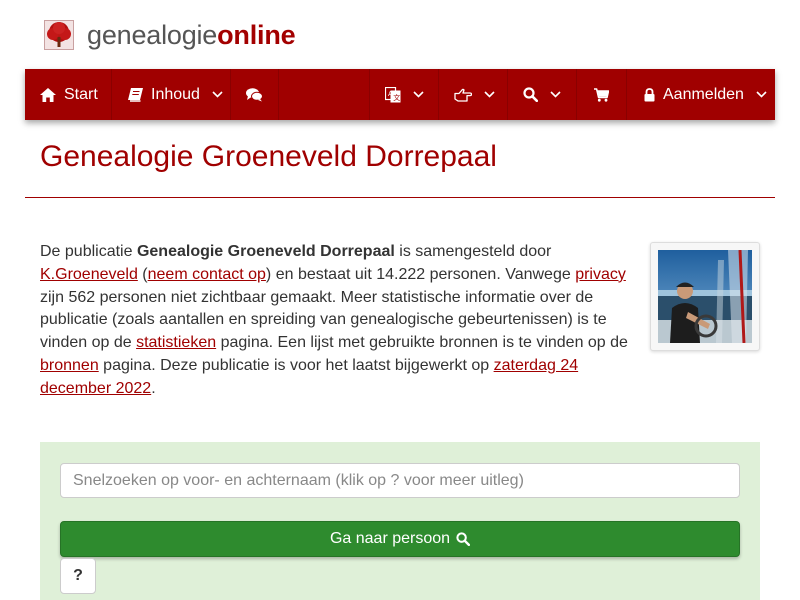 This screenshot has height=600, width=800. Describe the element at coordinates (600, 274) in the screenshot. I see `privacy-link: privacy` at that location.